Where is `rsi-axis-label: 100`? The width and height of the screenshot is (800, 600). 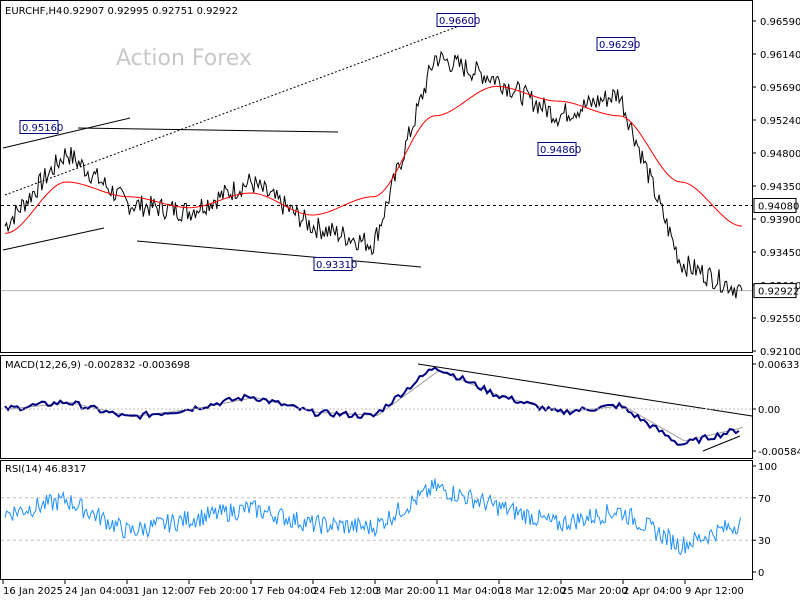
rsi-axis-label: 100 is located at coordinates (767, 467).